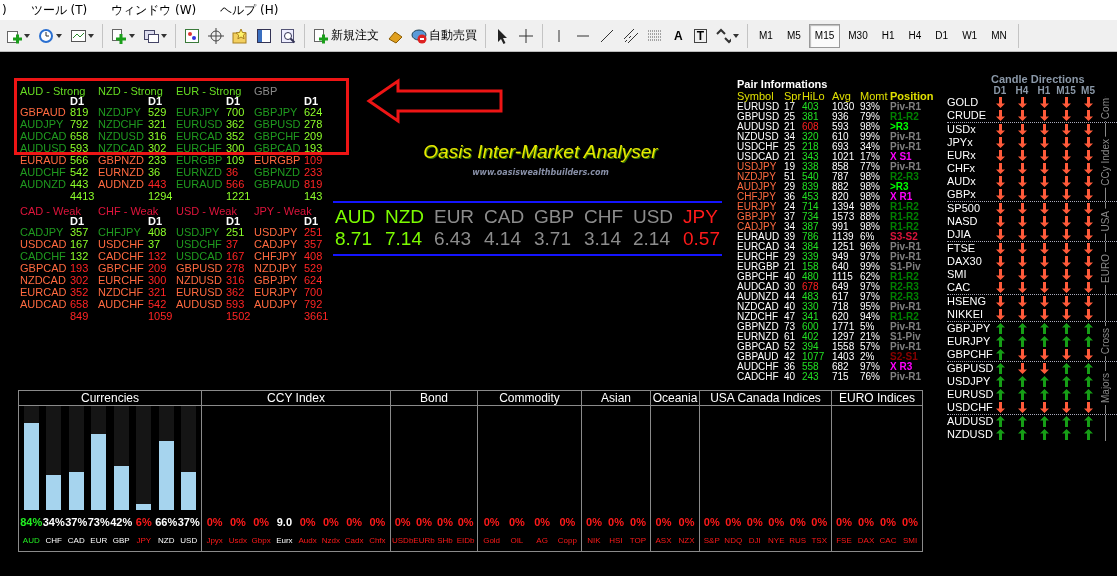 The height and width of the screenshot is (576, 1117). I want to click on hilo-cell-text: 320, so click(811, 137).